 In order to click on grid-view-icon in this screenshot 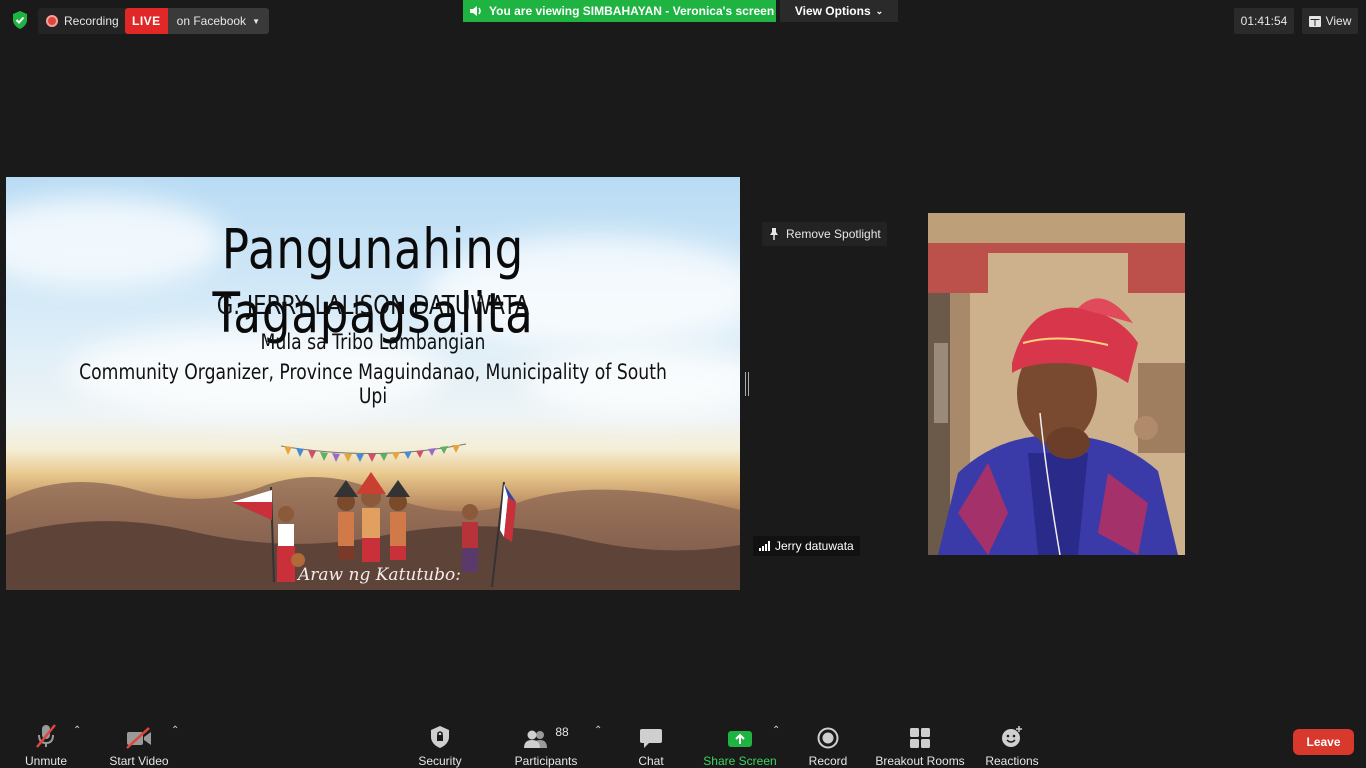, I will do `click(1314, 21)`.